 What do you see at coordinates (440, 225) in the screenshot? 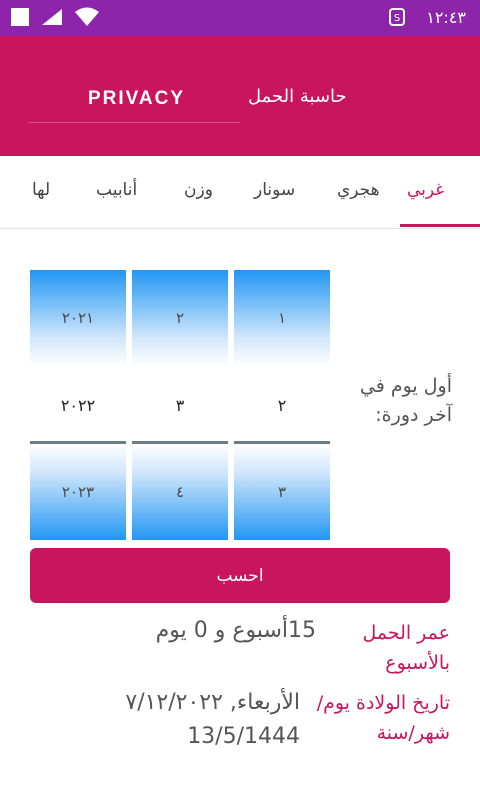
I see `active-tab-indicator` at bounding box center [440, 225].